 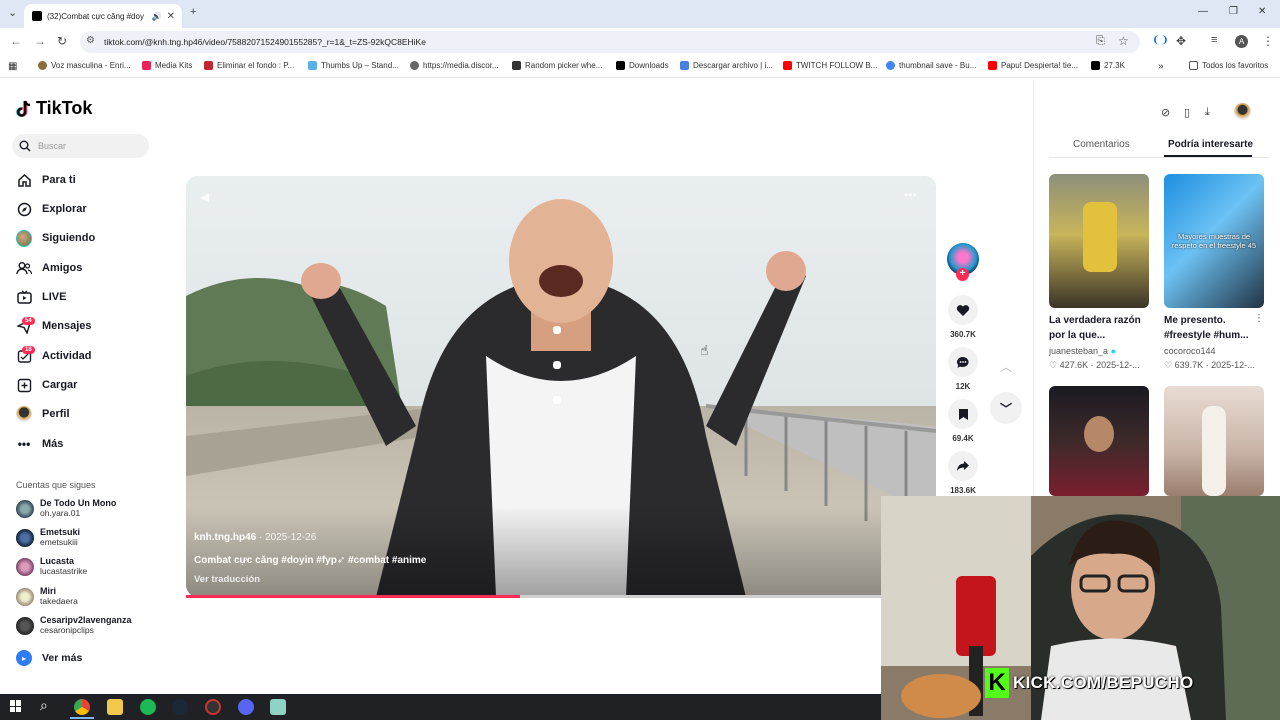 I want to click on account-name: Miri, so click(x=48, y=591).